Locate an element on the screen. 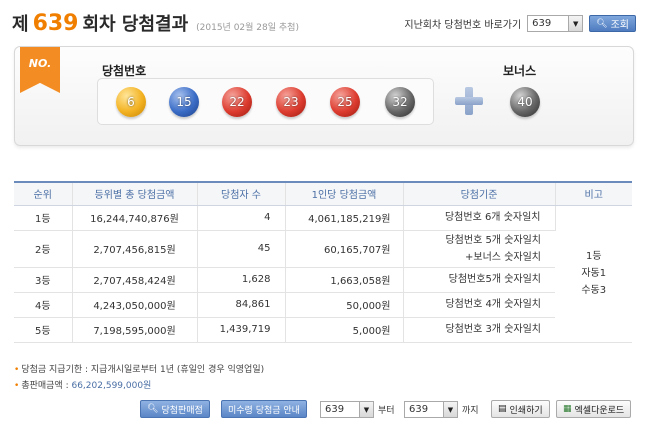  search-button: 🔍︎ 조회 is located at coordinates (612, 23).